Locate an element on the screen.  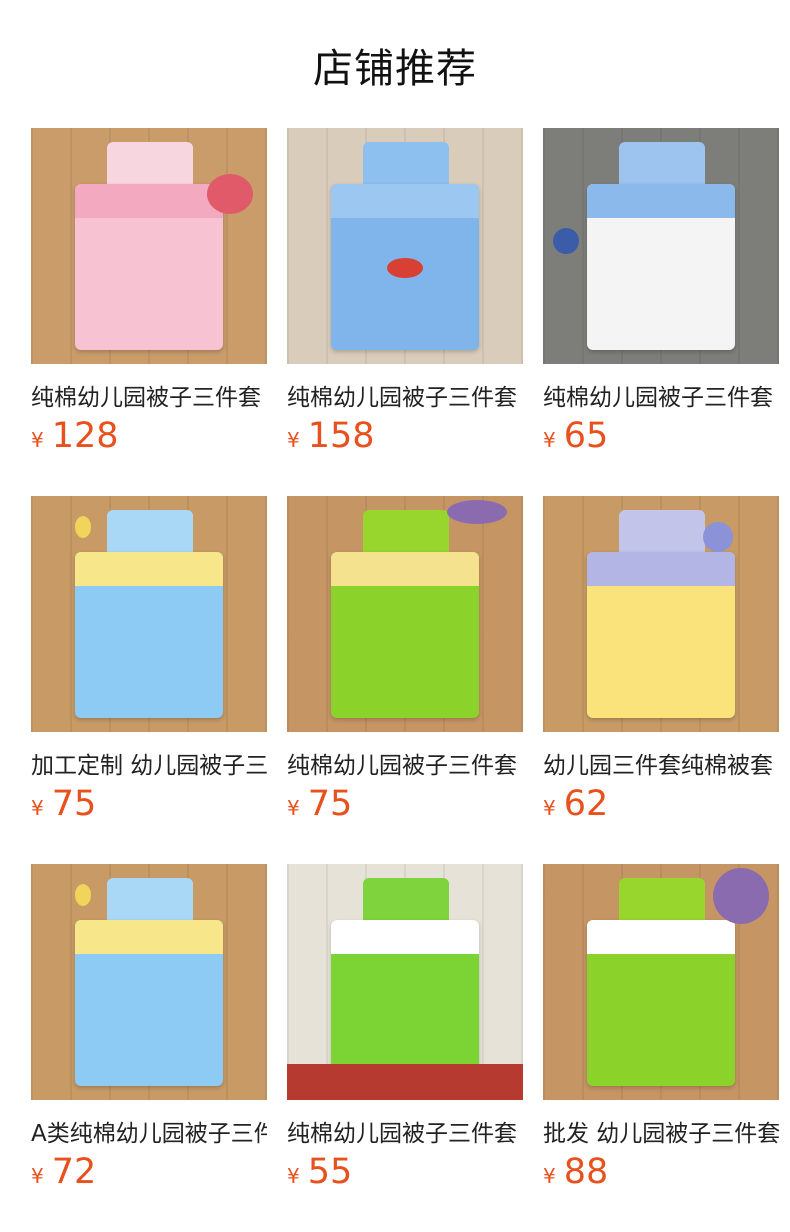
product-price: ¥55 is located at coordinates (319, 1172).